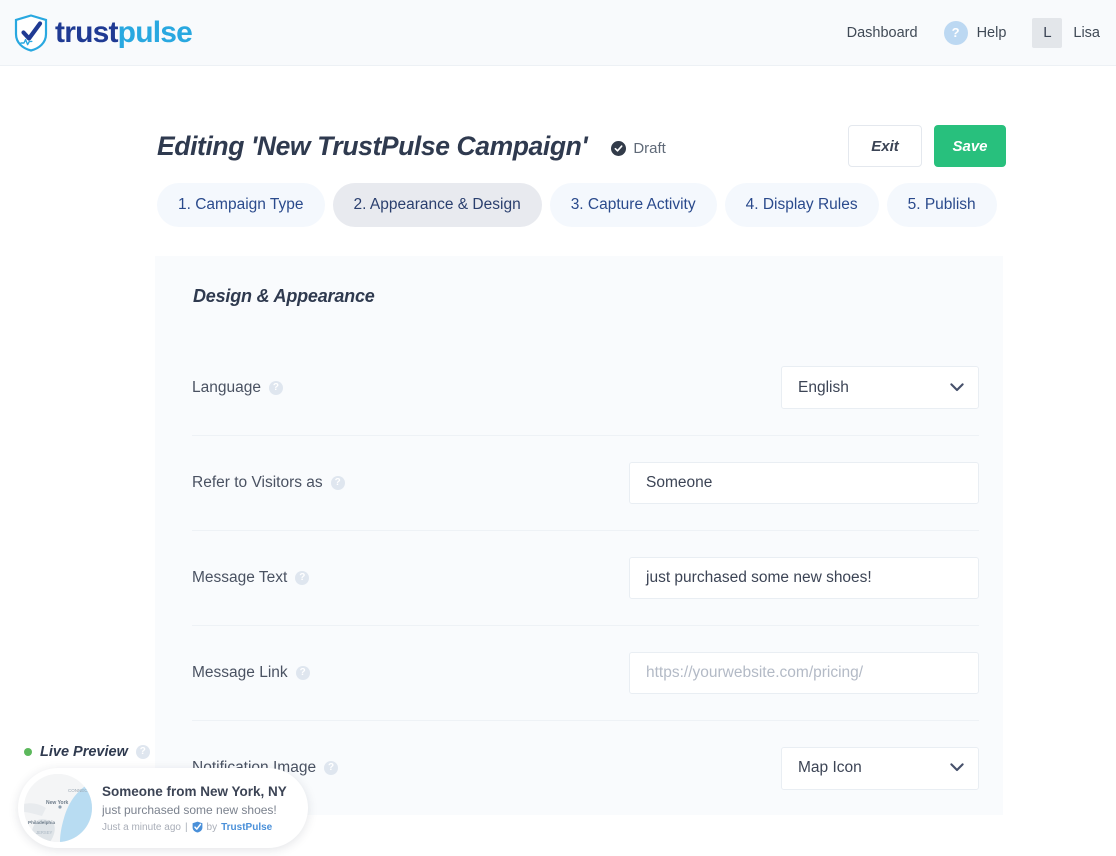 The width and height of the screenshot is (1116, 856). What do you see at coordinates (78, 790) in the screenshot?
I see `svg-text: CONNEC` at bounding box center [78, 790].